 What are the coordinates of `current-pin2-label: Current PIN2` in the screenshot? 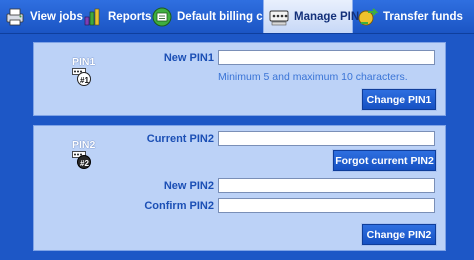 It's located at (180, 139).